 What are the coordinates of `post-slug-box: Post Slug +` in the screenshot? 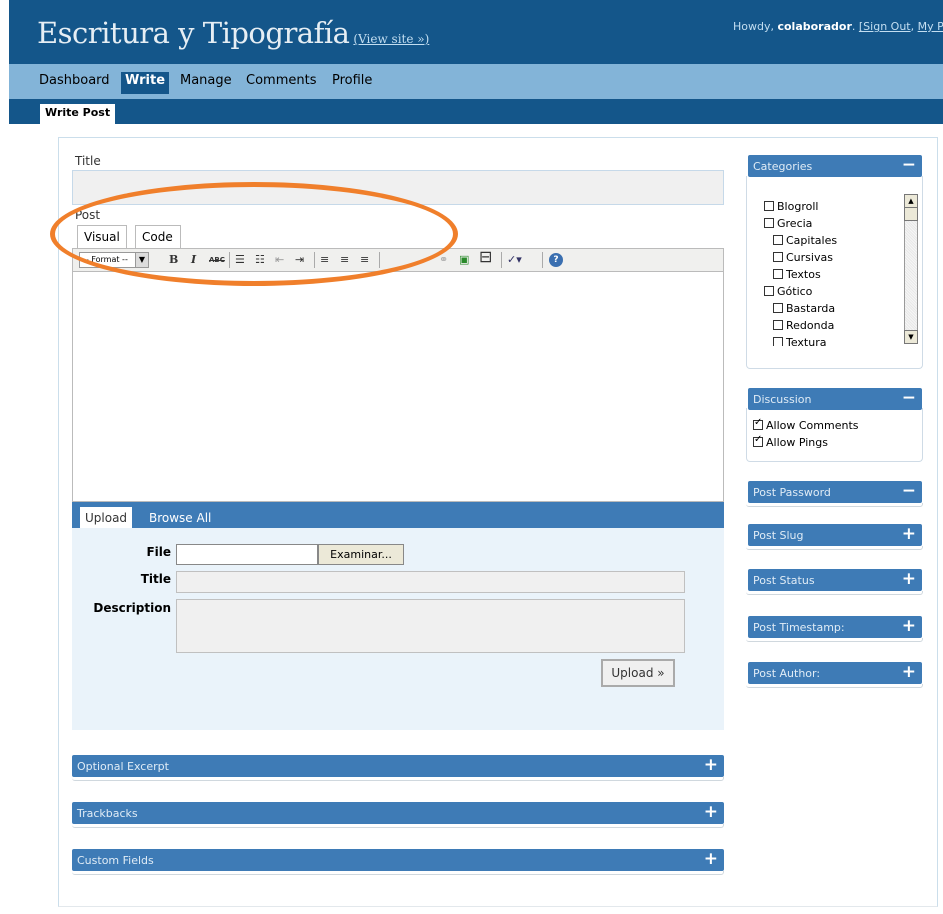 It's located at (835, 535).